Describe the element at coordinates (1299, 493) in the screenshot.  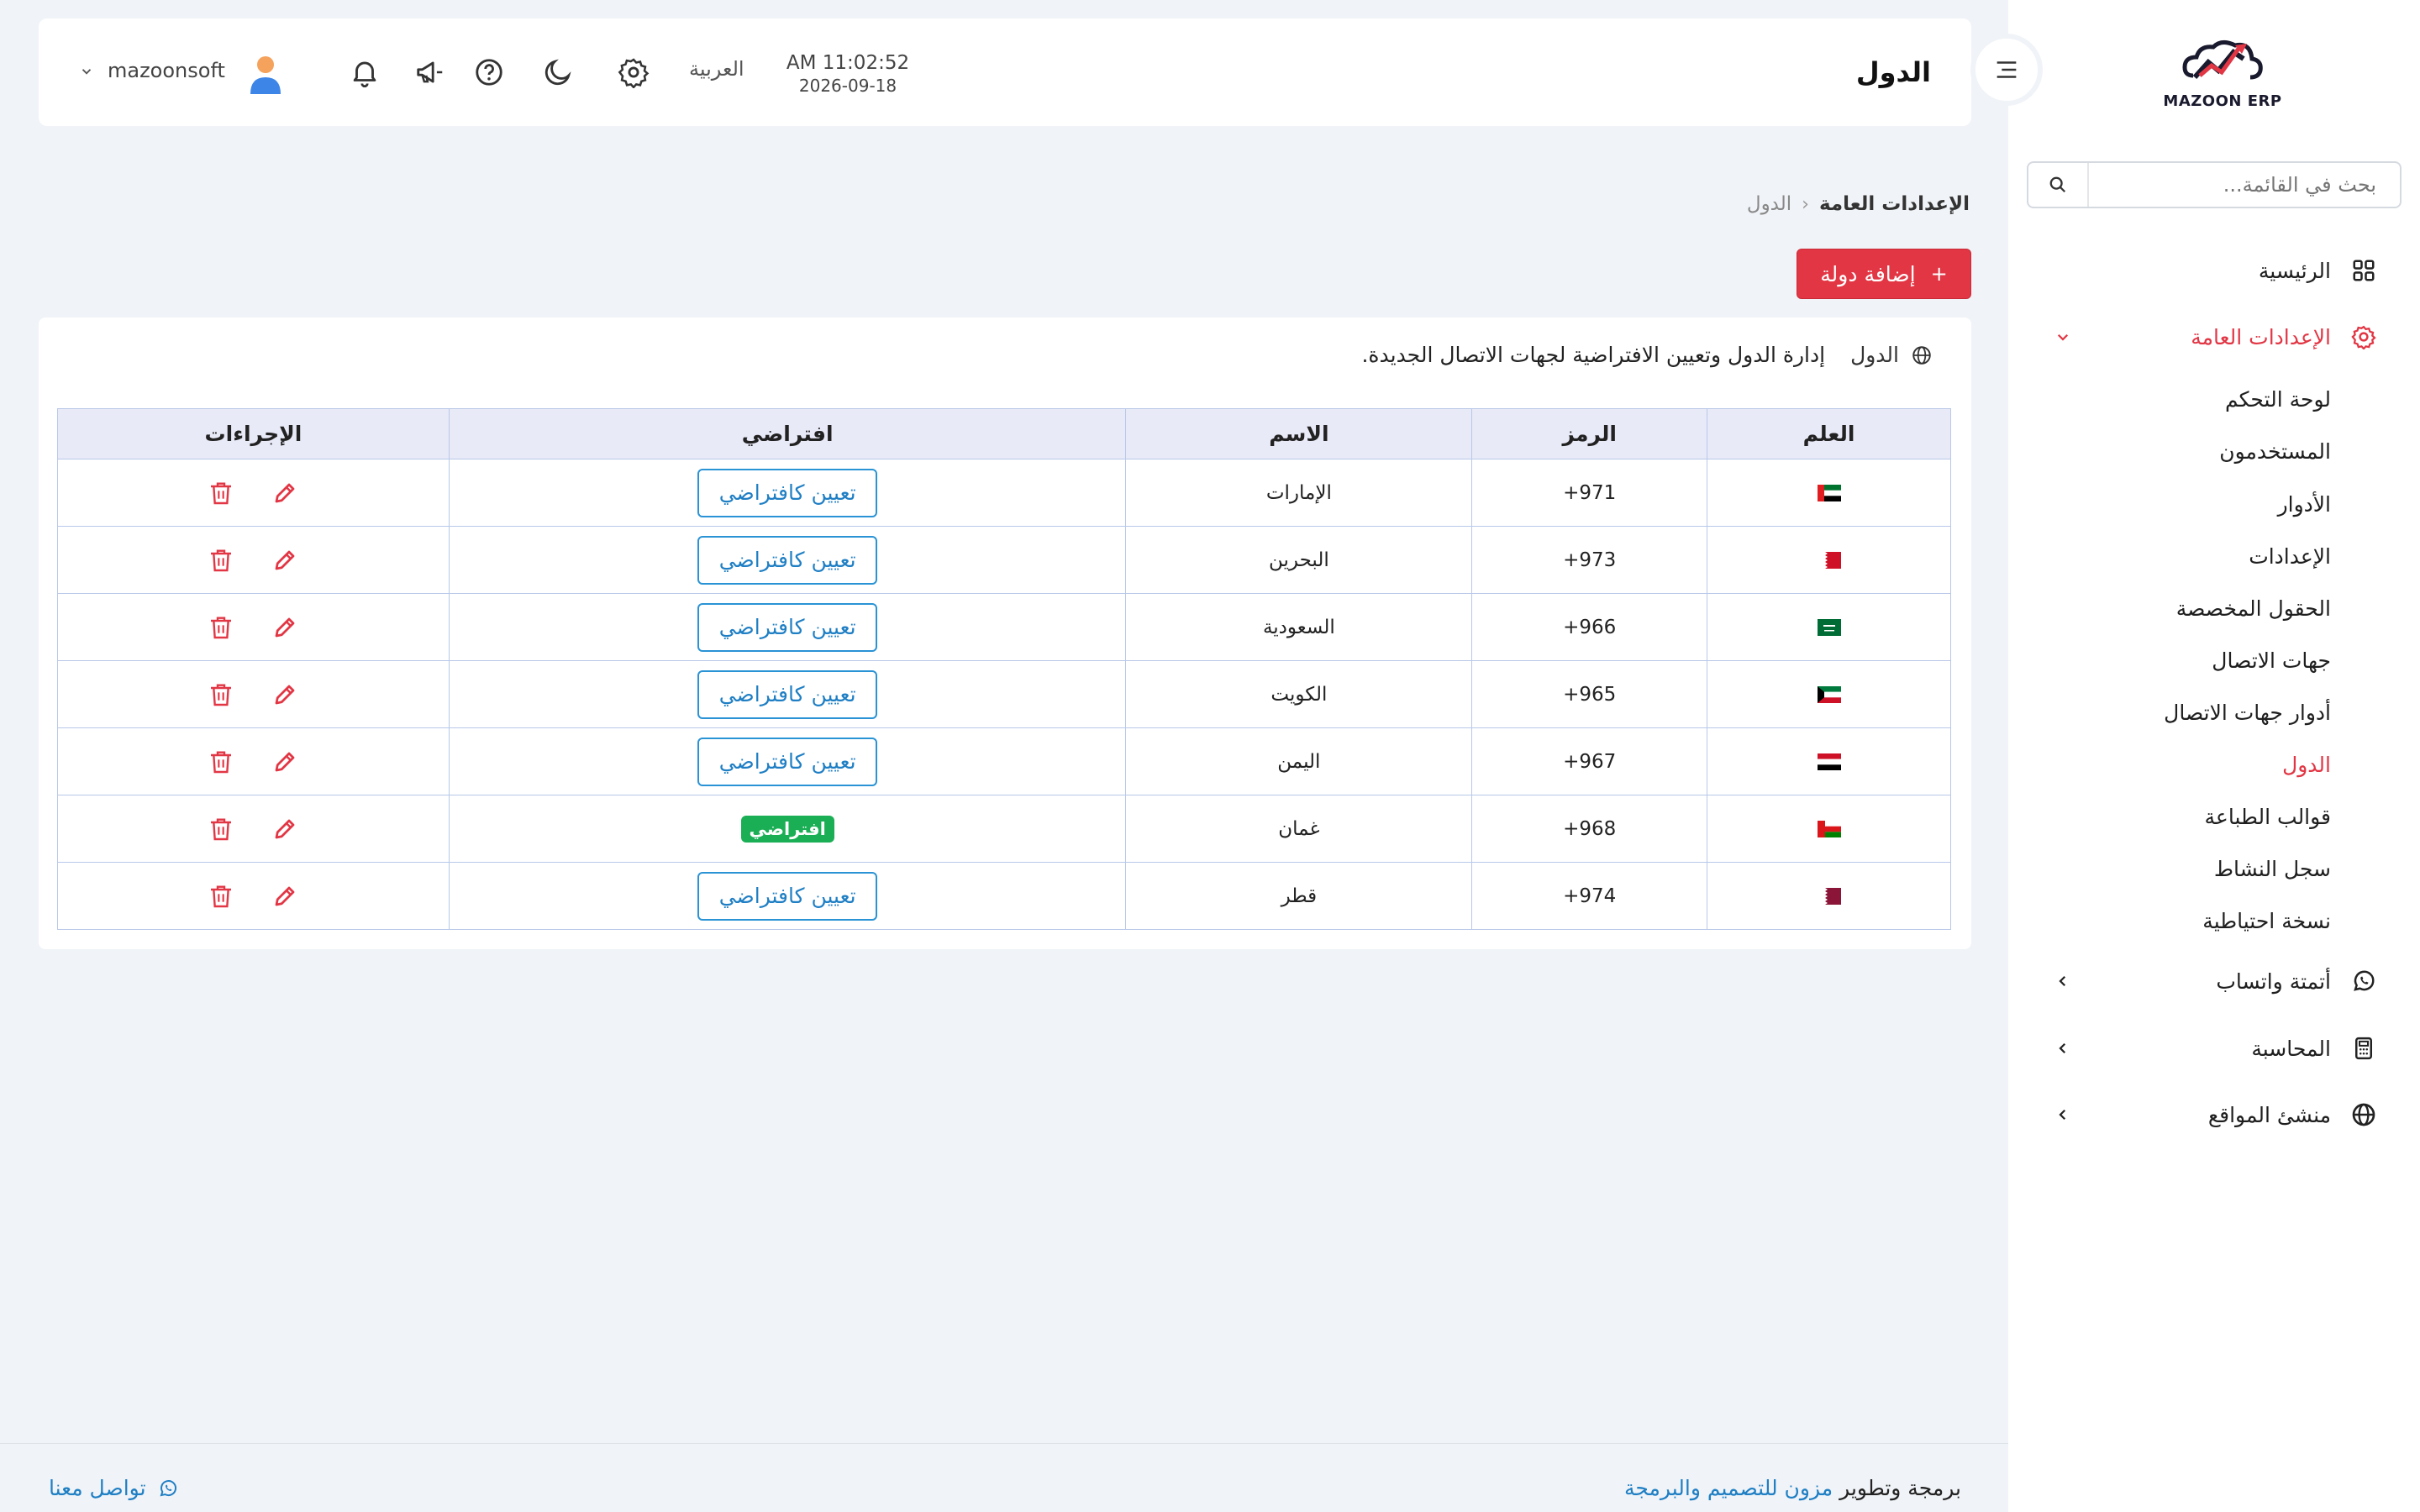
I see `country-name-cell: الإمارات` at that location.